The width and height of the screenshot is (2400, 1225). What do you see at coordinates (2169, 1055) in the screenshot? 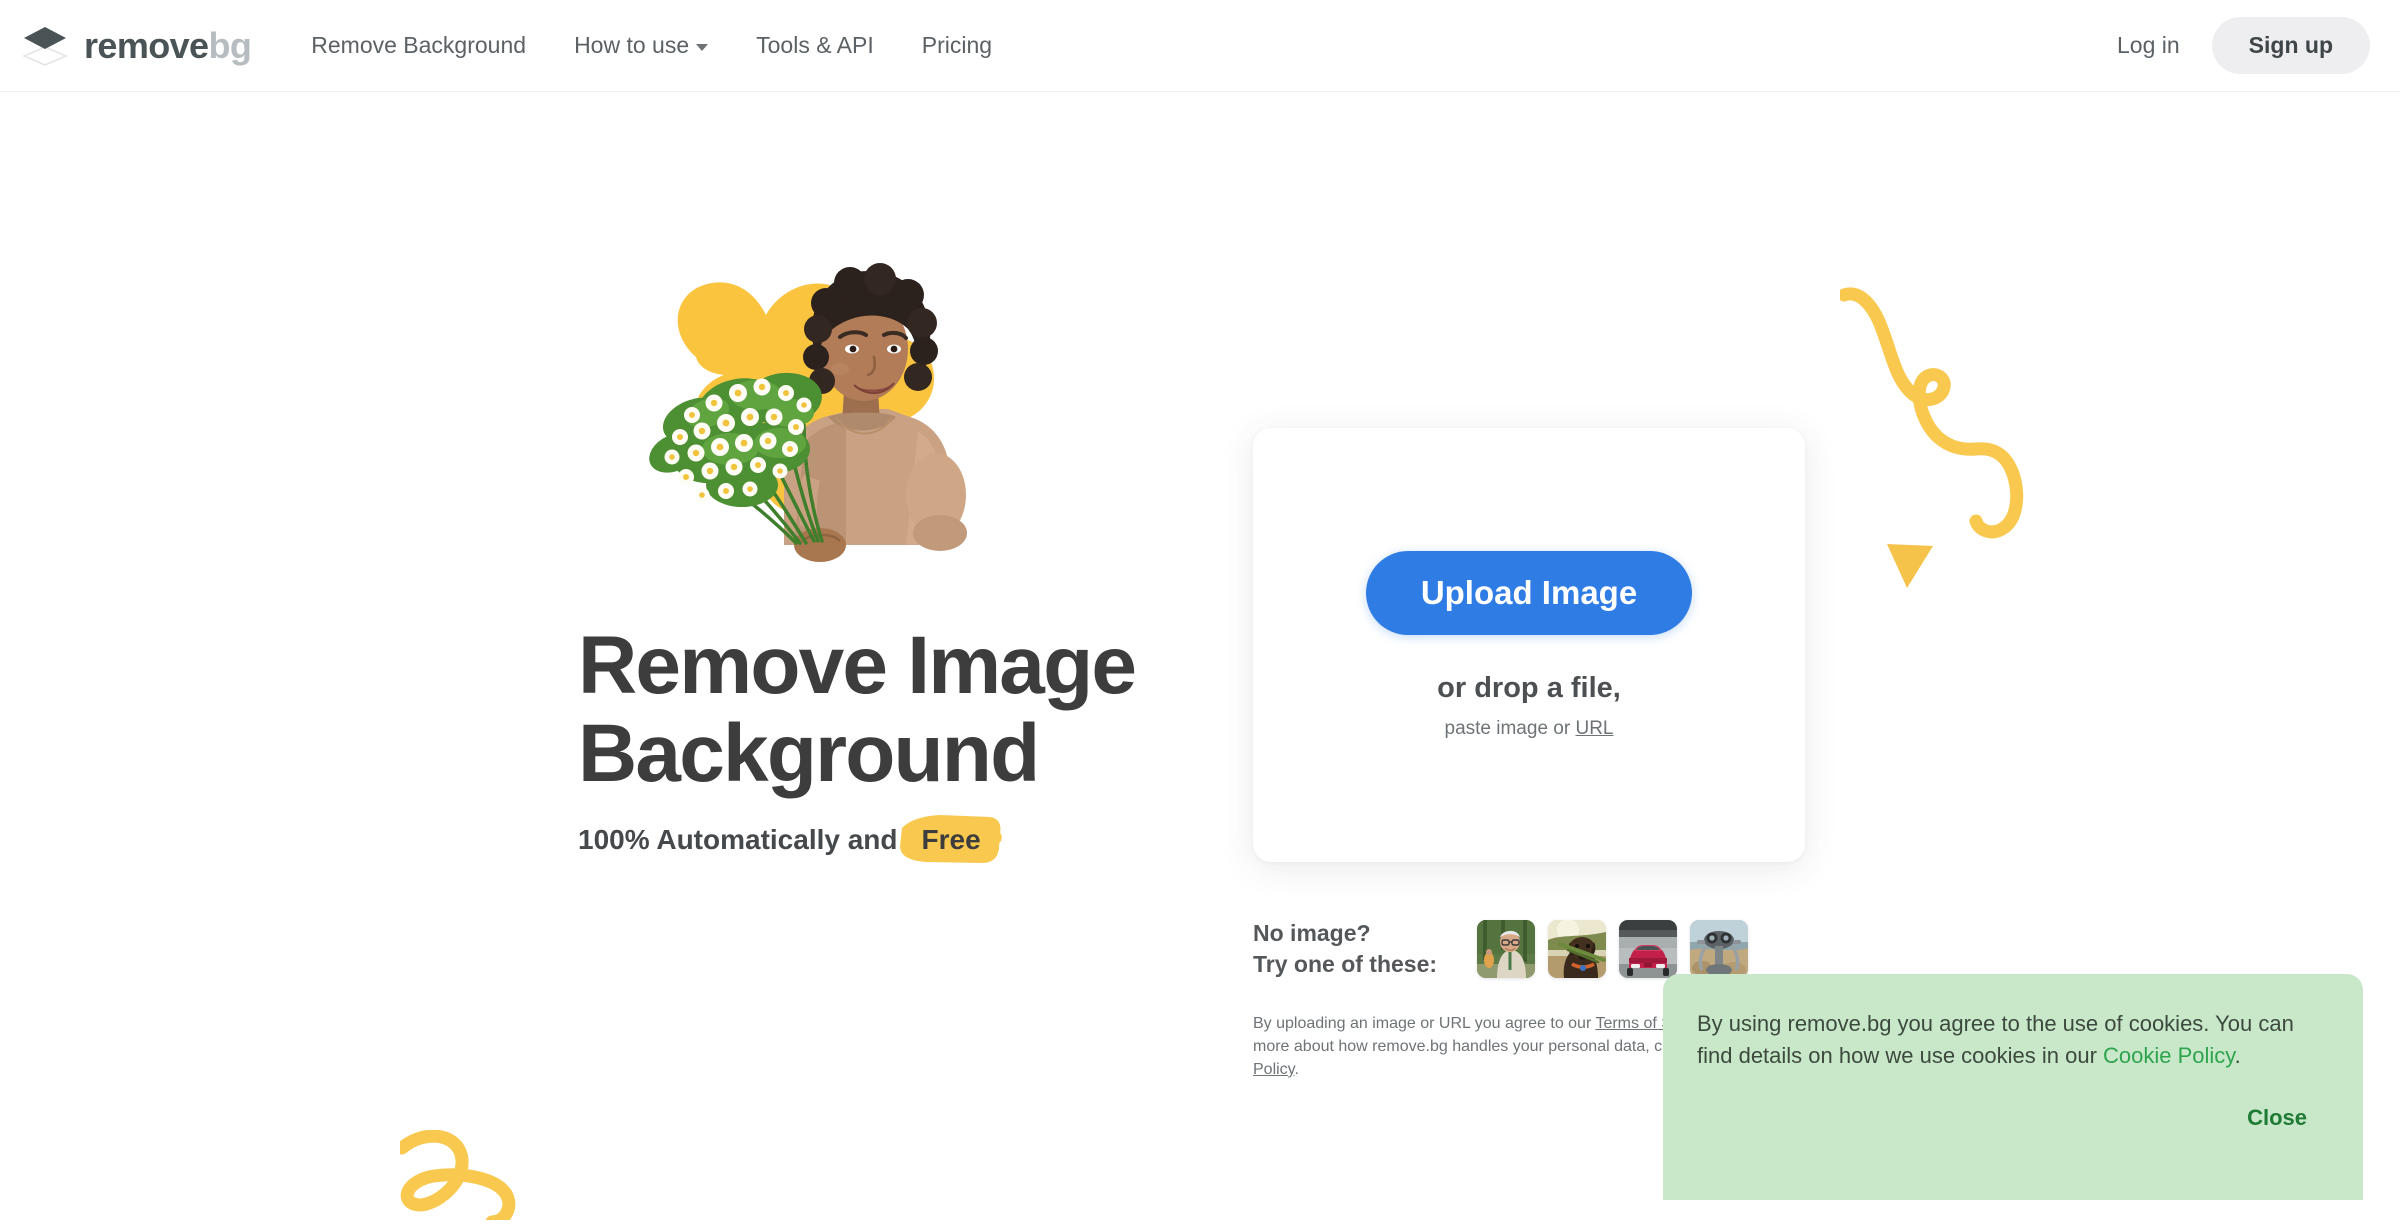
I see `cookie-policy-link: Cookie Policy` at bounding box center [2169, 1055].